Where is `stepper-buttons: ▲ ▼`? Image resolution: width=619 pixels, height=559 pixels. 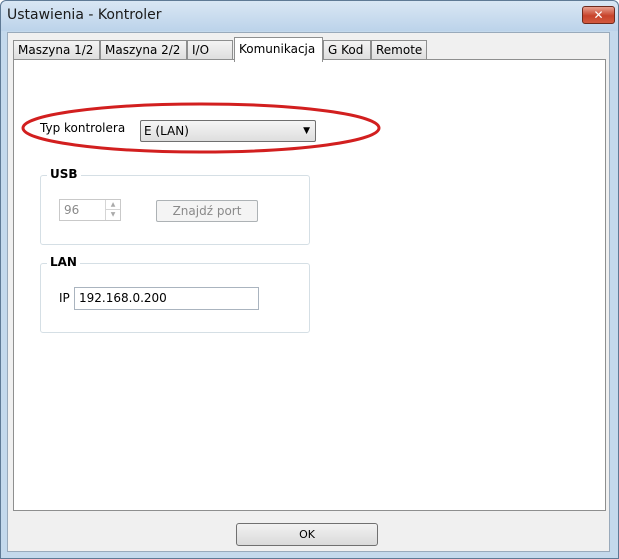 stepper-buttons: ▲ ▼ is located at coordinates (112, 210).